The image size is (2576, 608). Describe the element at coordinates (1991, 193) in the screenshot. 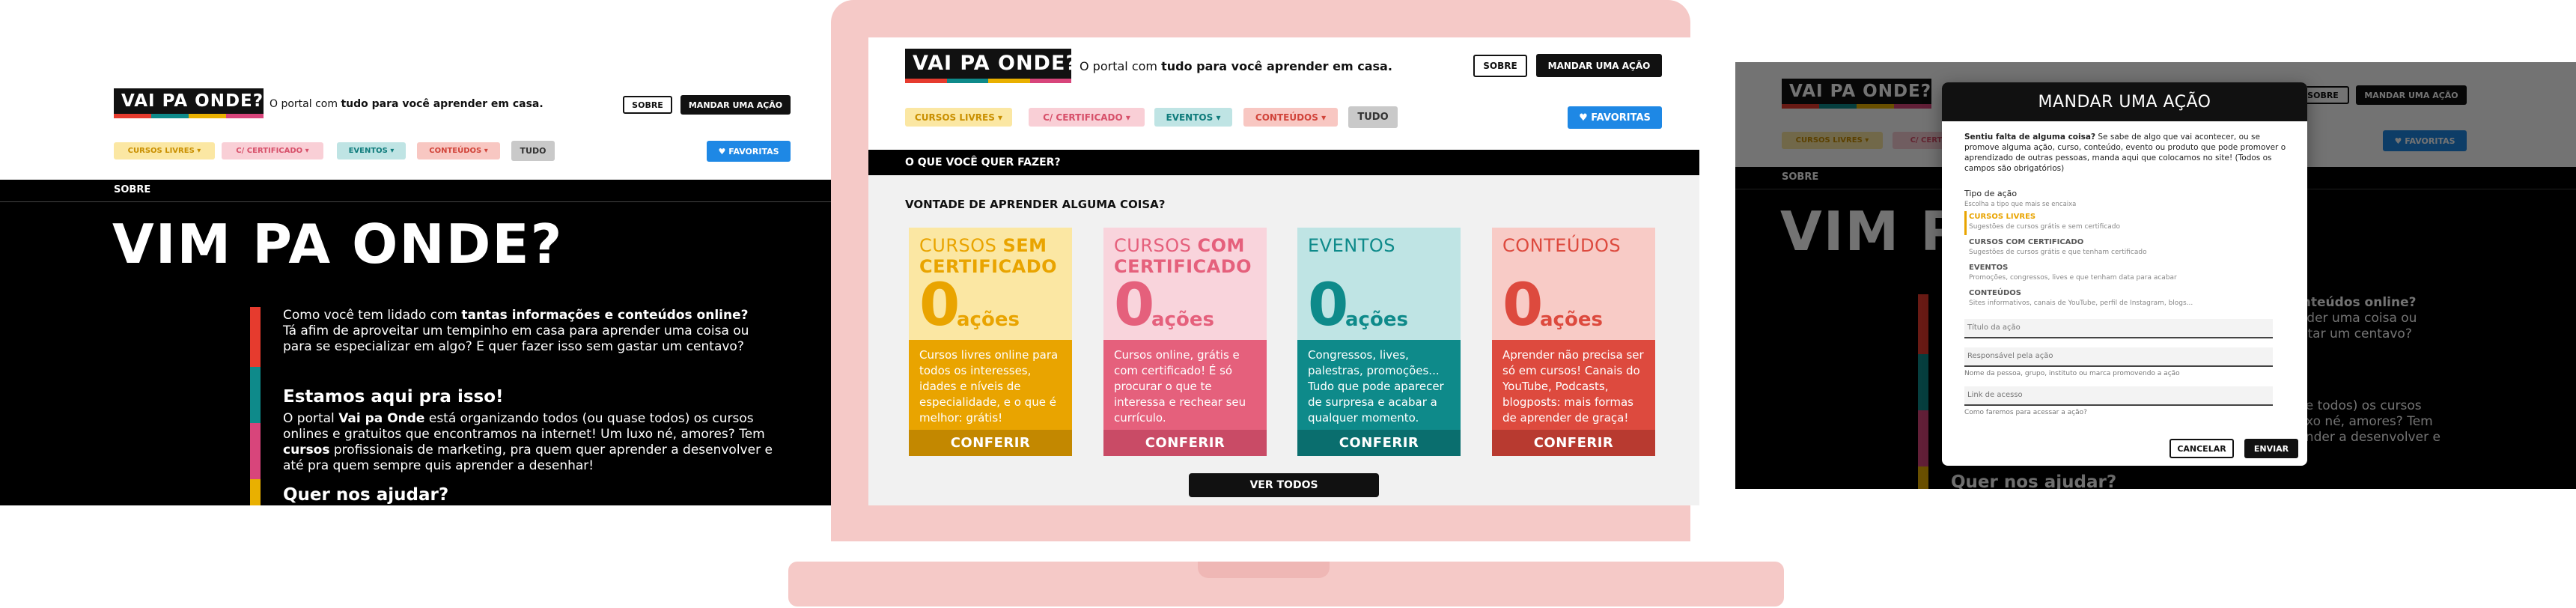

I see `type-label: Tipo de ação` at that location.